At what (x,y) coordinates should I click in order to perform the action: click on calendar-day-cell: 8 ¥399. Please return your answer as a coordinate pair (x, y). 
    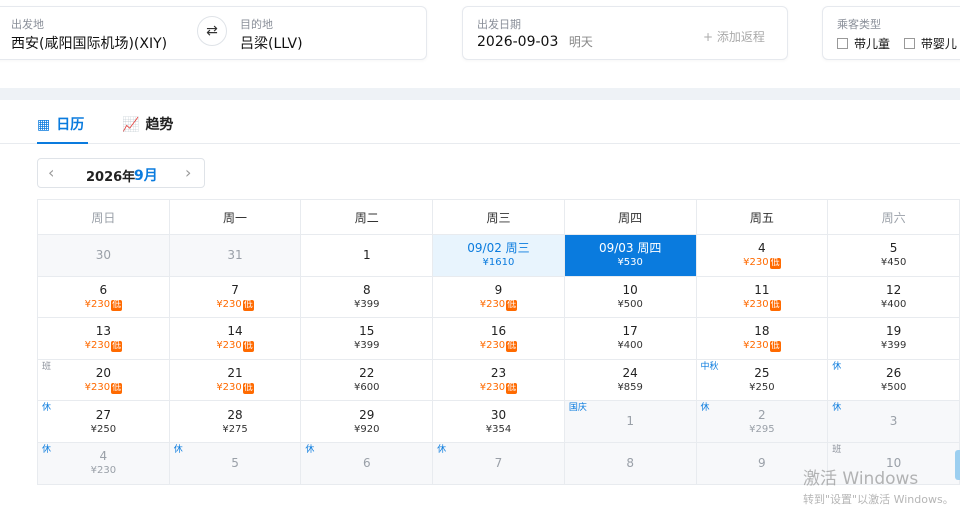
    Looking at the image, I should click on (367, 297).